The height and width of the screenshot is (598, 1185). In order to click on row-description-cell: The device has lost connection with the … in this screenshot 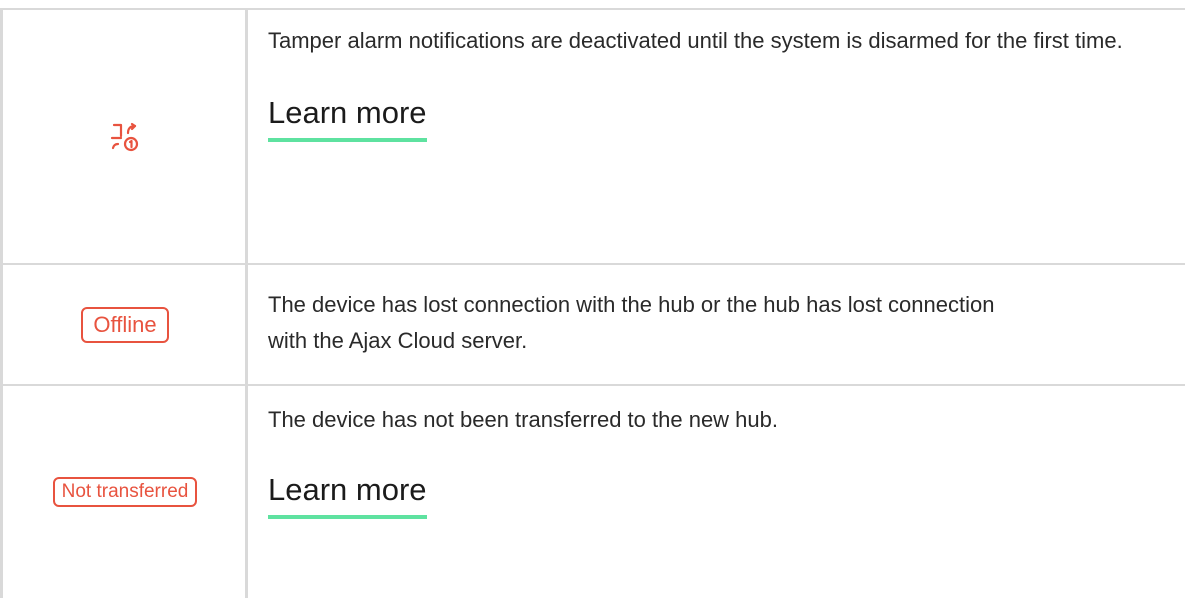, I will do `click(718, 323)`.